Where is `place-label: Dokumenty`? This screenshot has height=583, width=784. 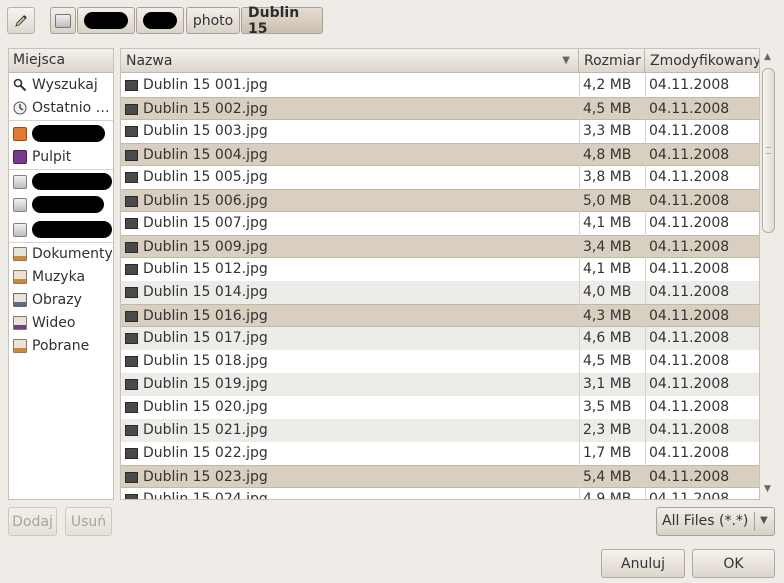
place-label: Dokumenty is located at coordinates (72, 253).